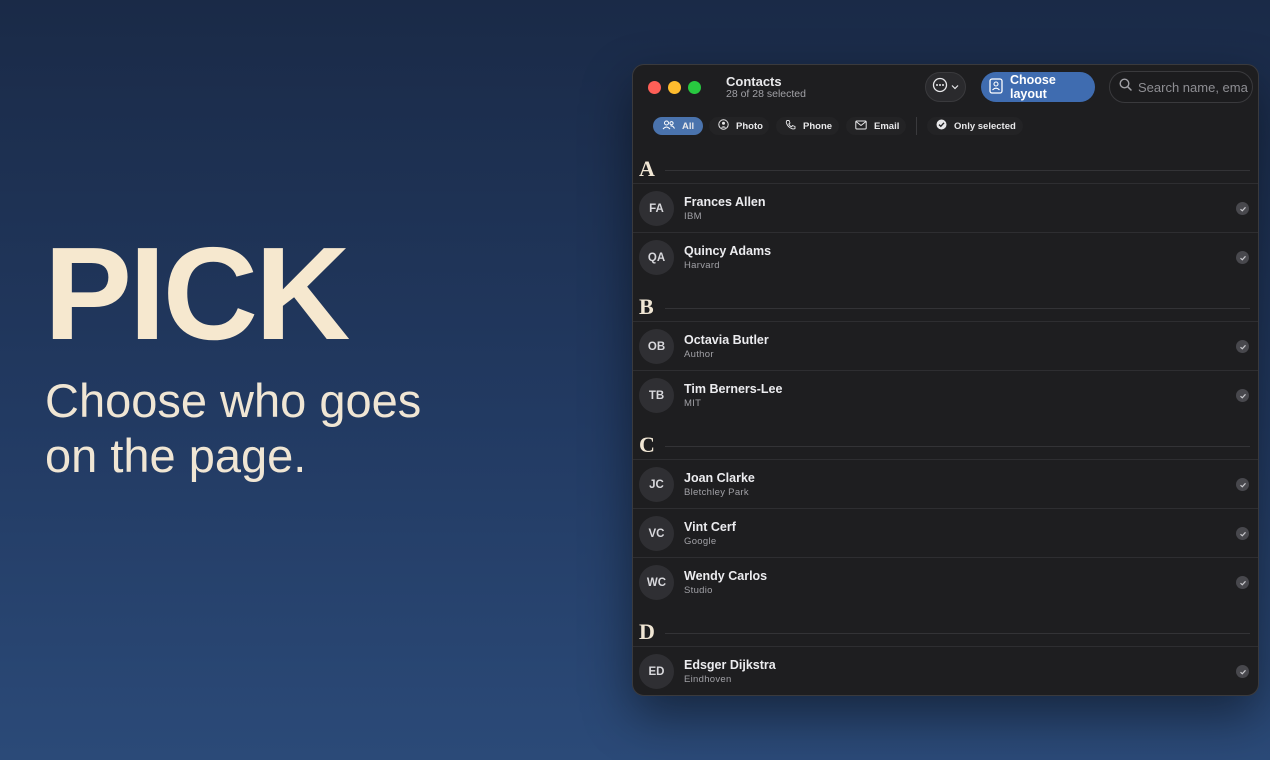 The height and width of the screenshot is (760, 1270). I want to click on contact-org: IBM, so click(693, 216).